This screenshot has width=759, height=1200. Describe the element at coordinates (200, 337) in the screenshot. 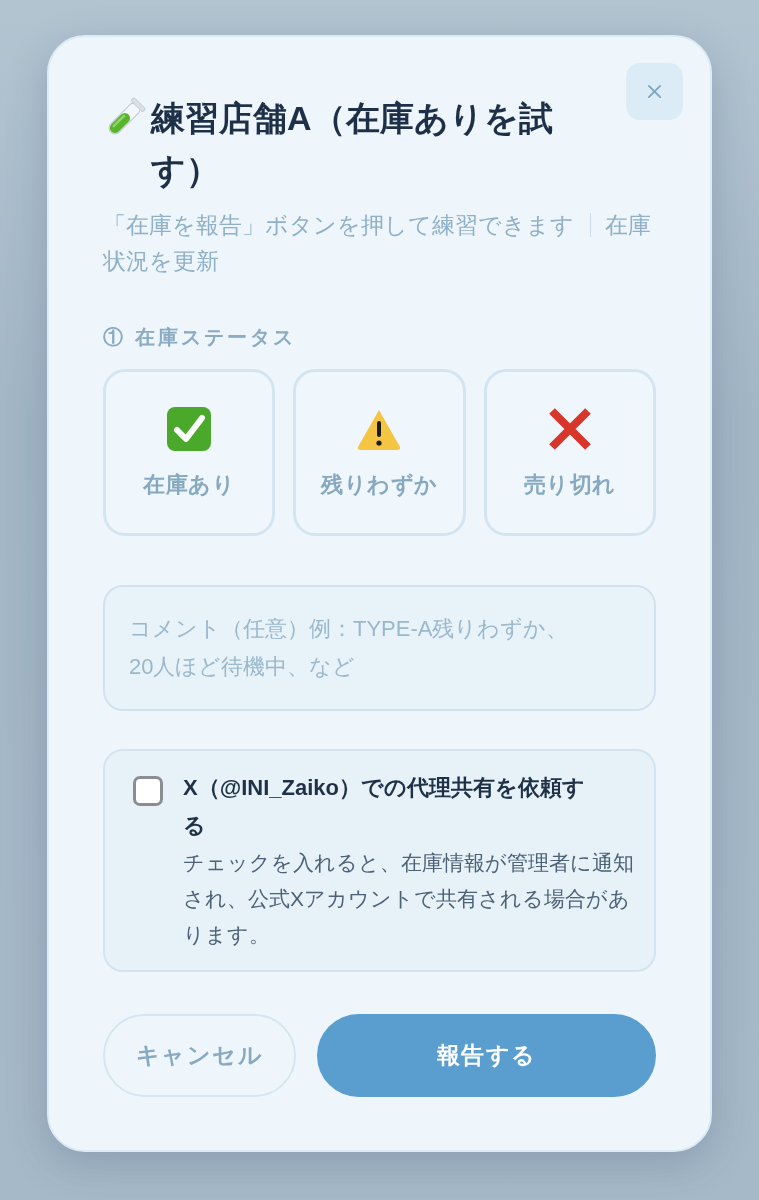

I see `section-label: ① 在庫ステータス` at that location.